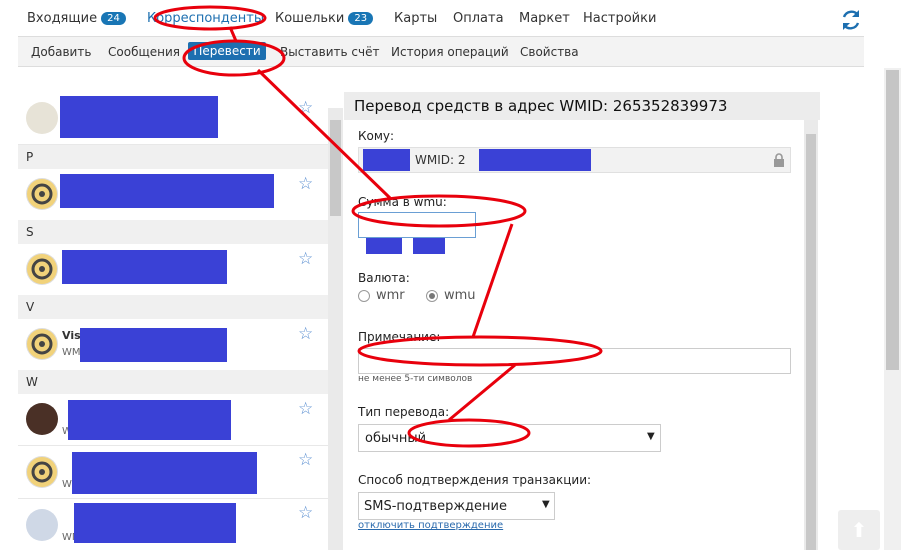  Describe the element at coordinates (402, 202) in the screenshot. I see `amount-label: Сумма в wmu:` at that location.